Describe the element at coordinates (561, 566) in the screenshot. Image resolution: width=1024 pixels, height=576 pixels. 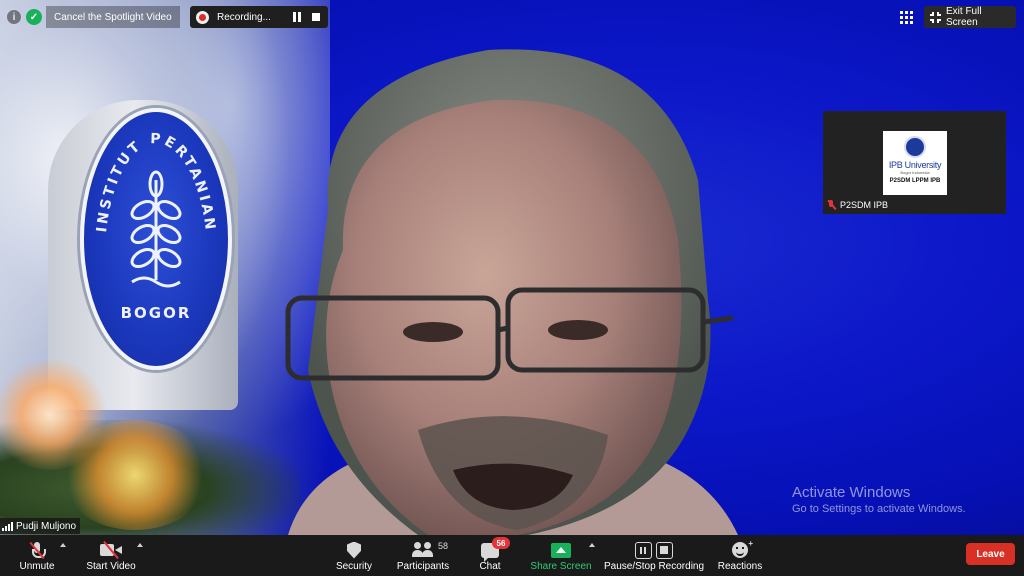
I see `share-screen-label: Share Screen` at that location.